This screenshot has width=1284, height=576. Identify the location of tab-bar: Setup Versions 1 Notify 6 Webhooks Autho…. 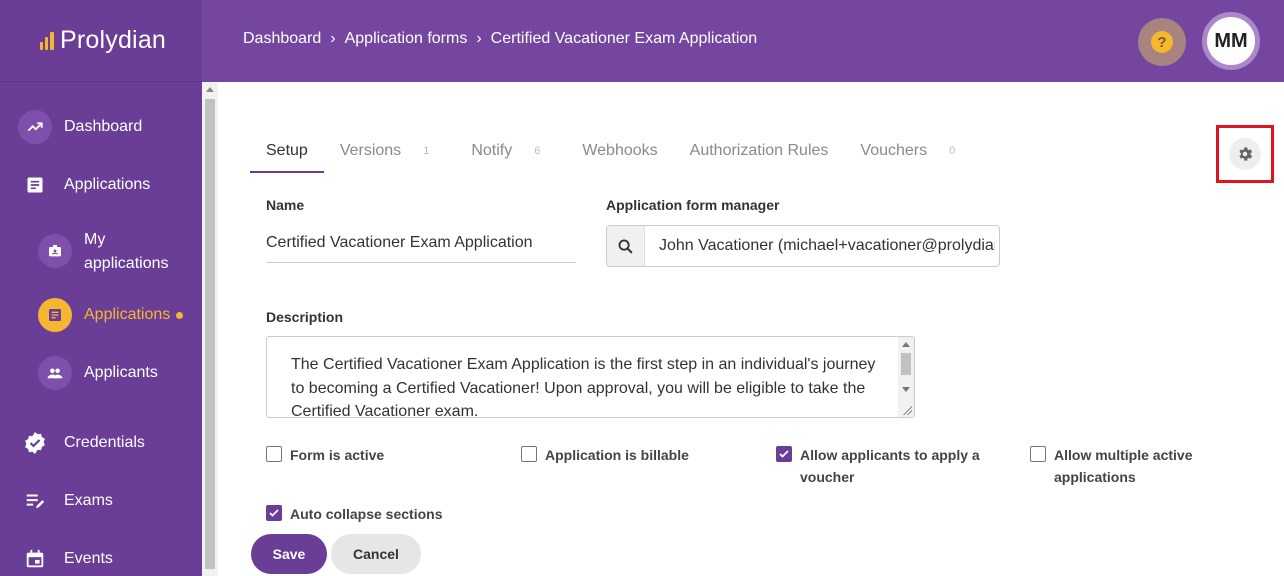
(610, 152).